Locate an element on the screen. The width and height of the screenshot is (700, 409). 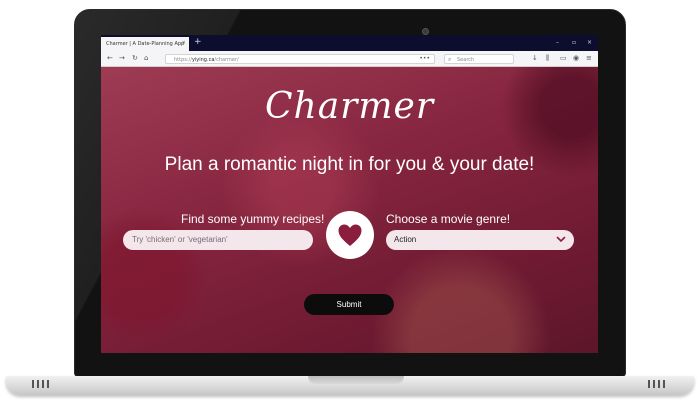
search-icon: ⌕ is located at coordinates (450, 59).